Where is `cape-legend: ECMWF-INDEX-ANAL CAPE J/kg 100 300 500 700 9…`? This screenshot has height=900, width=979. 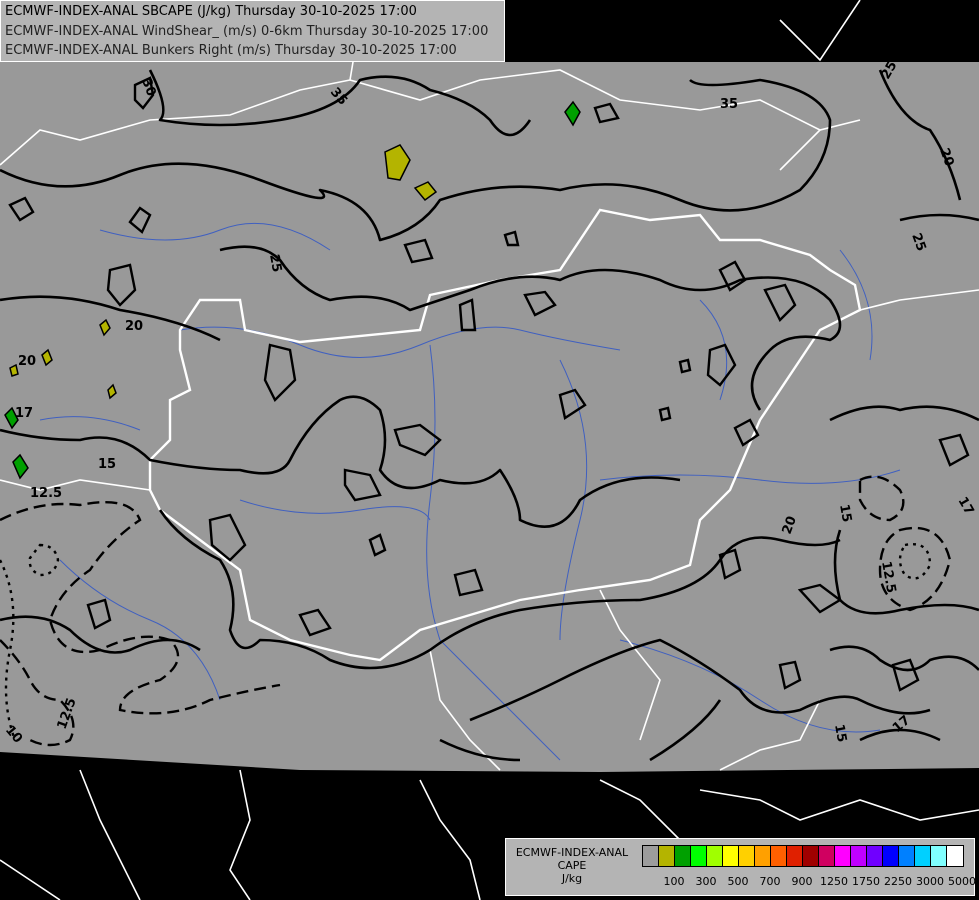 cape-legend: ECMWF-INDEX-ANAL CAPE J/kg 100 300 500 700 9… is located at coordinates (741, 867).